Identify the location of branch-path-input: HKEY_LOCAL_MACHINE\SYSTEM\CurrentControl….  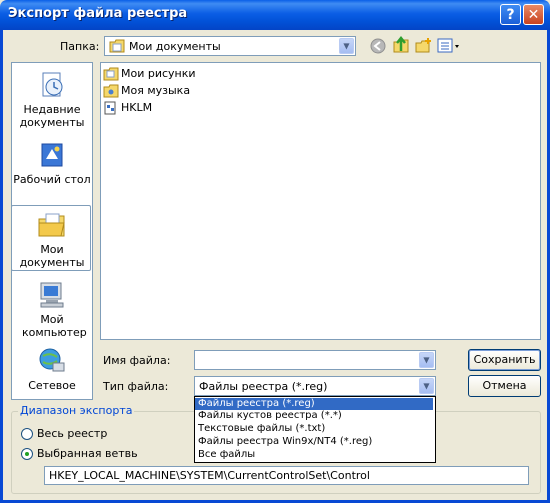
(286, 475).